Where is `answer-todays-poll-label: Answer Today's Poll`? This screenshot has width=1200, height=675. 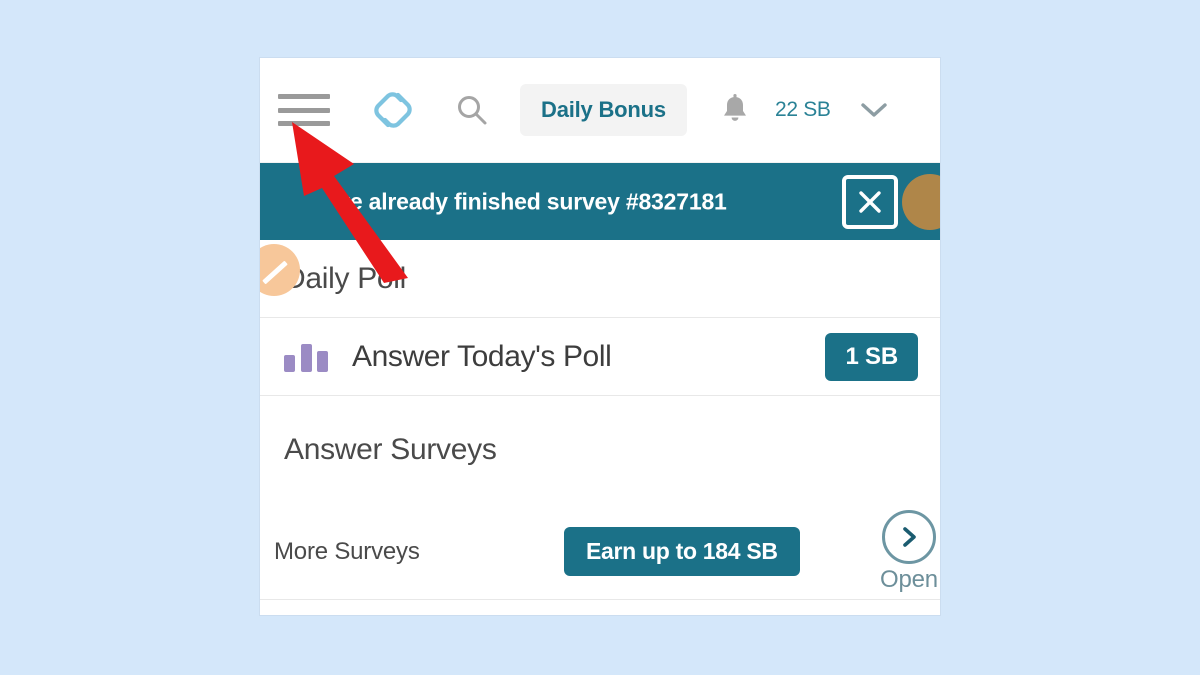 answer-todays-poll-label: Answer Today's Poll is located at coordinates (482, 356).